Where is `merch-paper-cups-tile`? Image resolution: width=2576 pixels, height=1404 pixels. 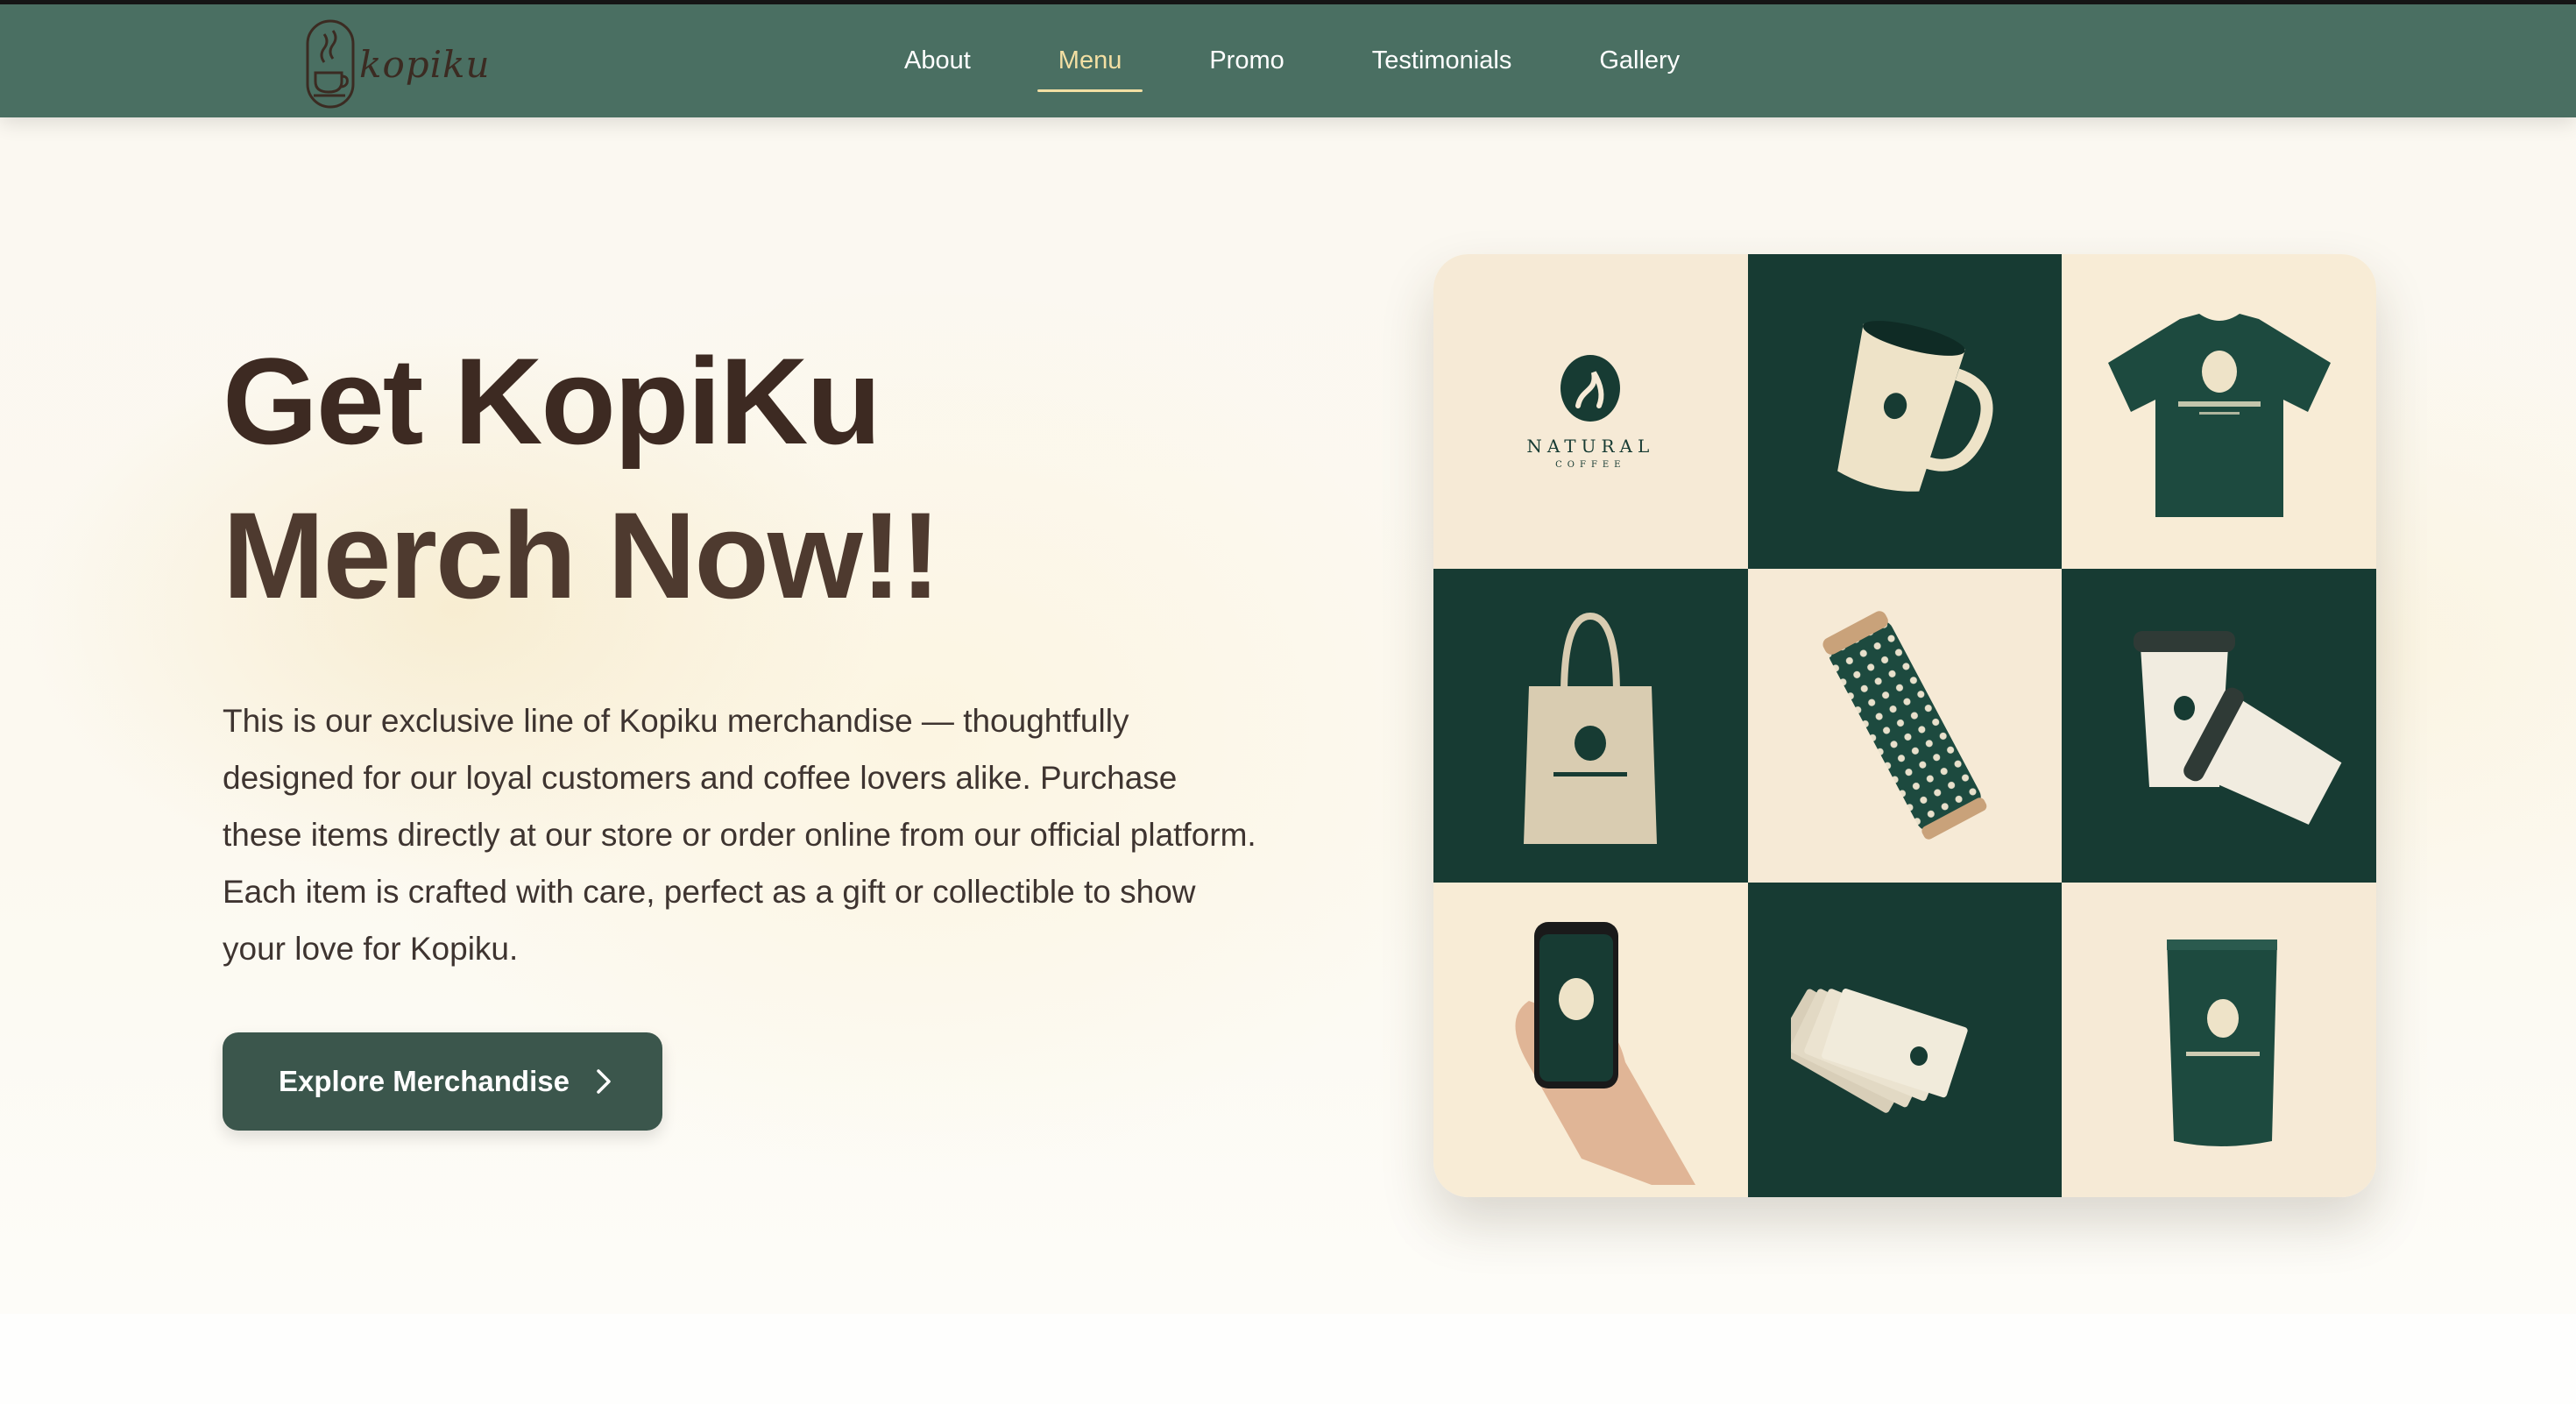
merch-paper-cups-tile is located at coordinates (2219, 725).